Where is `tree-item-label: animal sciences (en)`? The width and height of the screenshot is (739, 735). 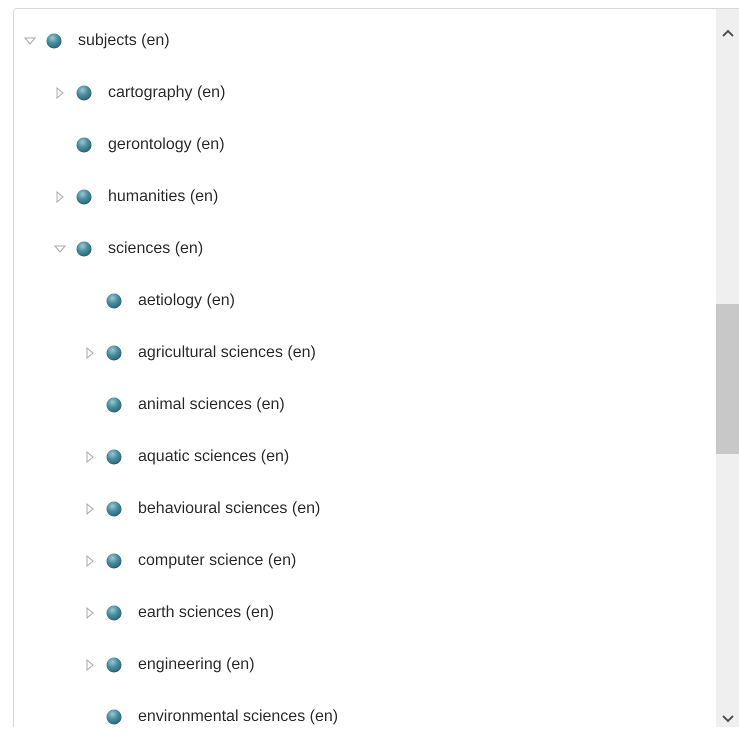
tree-item-label: animal sciences (en) is located at coordinates (211, 405).